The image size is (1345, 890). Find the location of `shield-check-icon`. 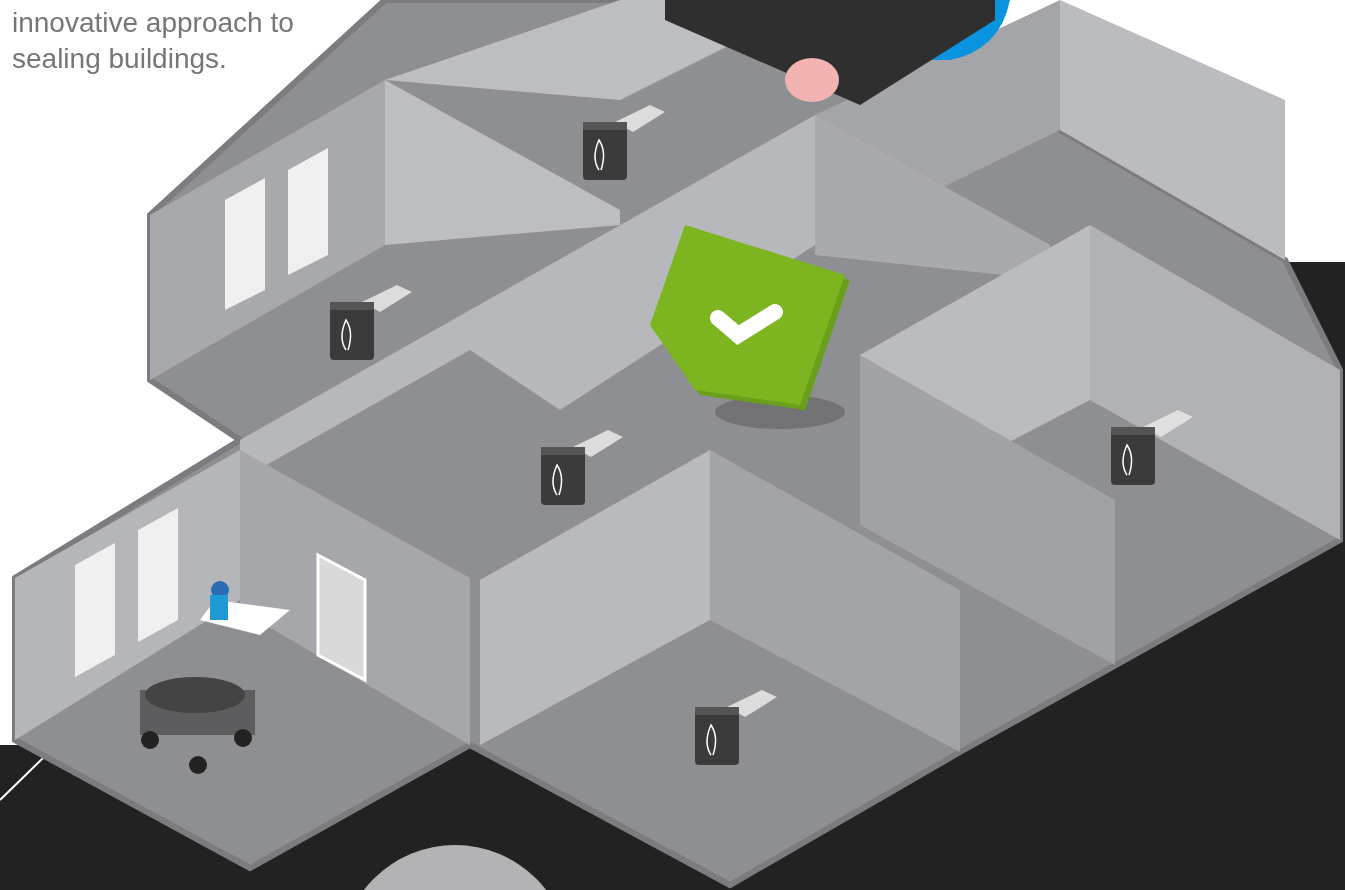

shield-check-icon is located at coordinates (750, 327).